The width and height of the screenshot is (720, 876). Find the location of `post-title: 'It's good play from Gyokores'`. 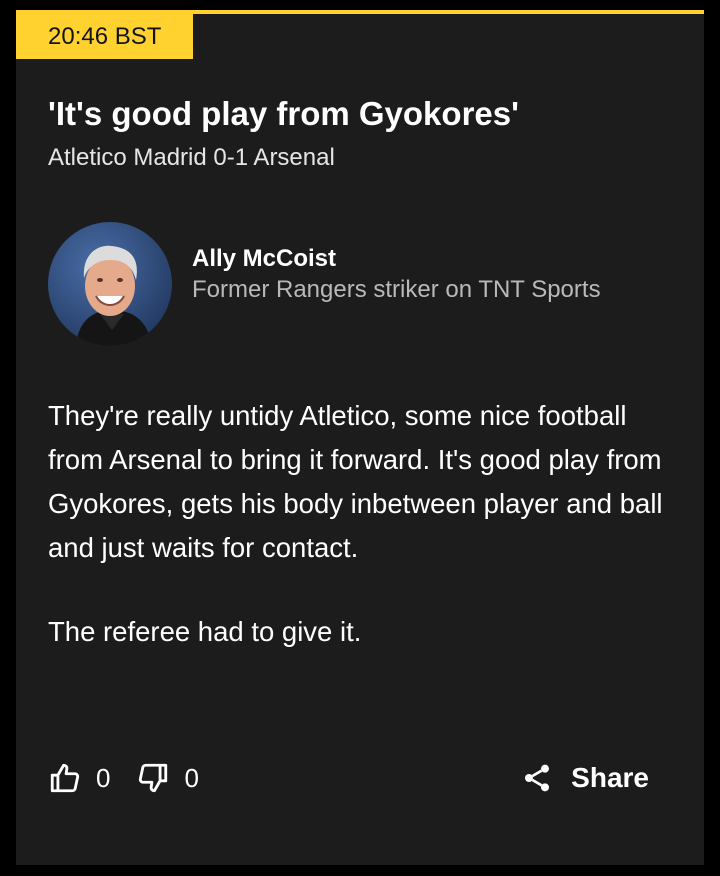

post-title: 'It's good play from Gyokores' is located at coordinates (283, 113).